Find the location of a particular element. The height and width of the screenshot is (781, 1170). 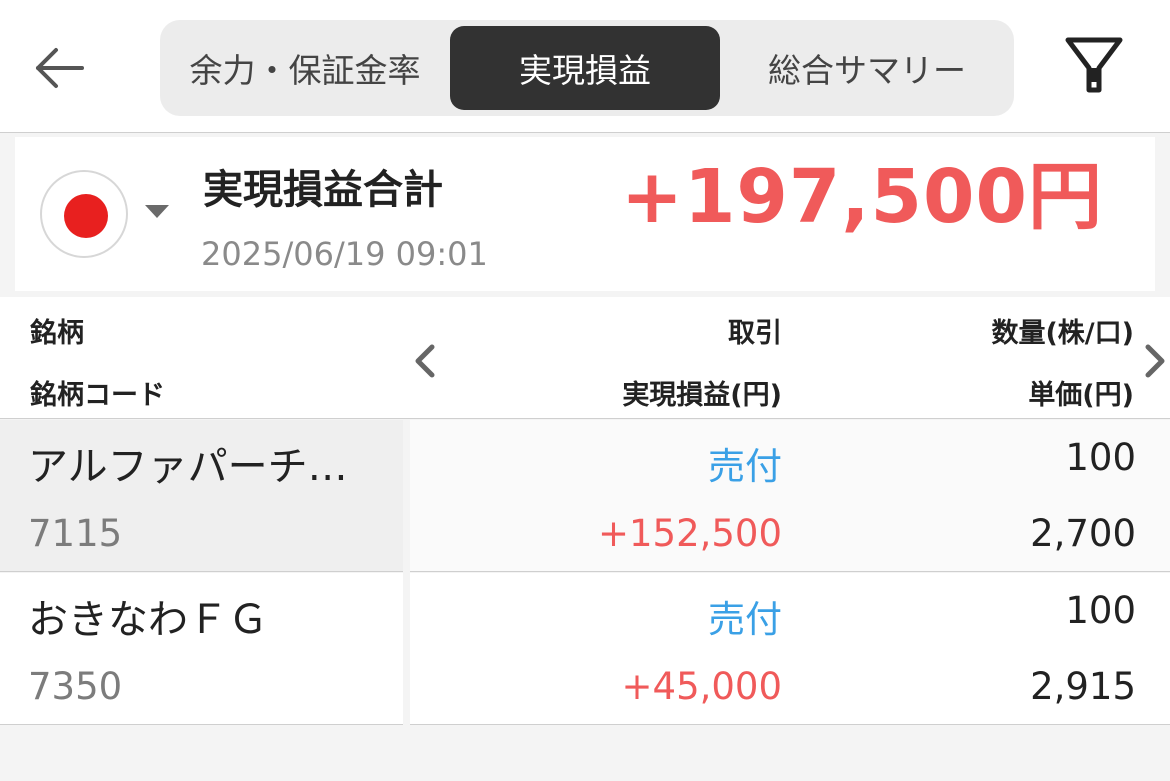

col-qty: 数量(株/口) is located at coordinates (1062, 333).